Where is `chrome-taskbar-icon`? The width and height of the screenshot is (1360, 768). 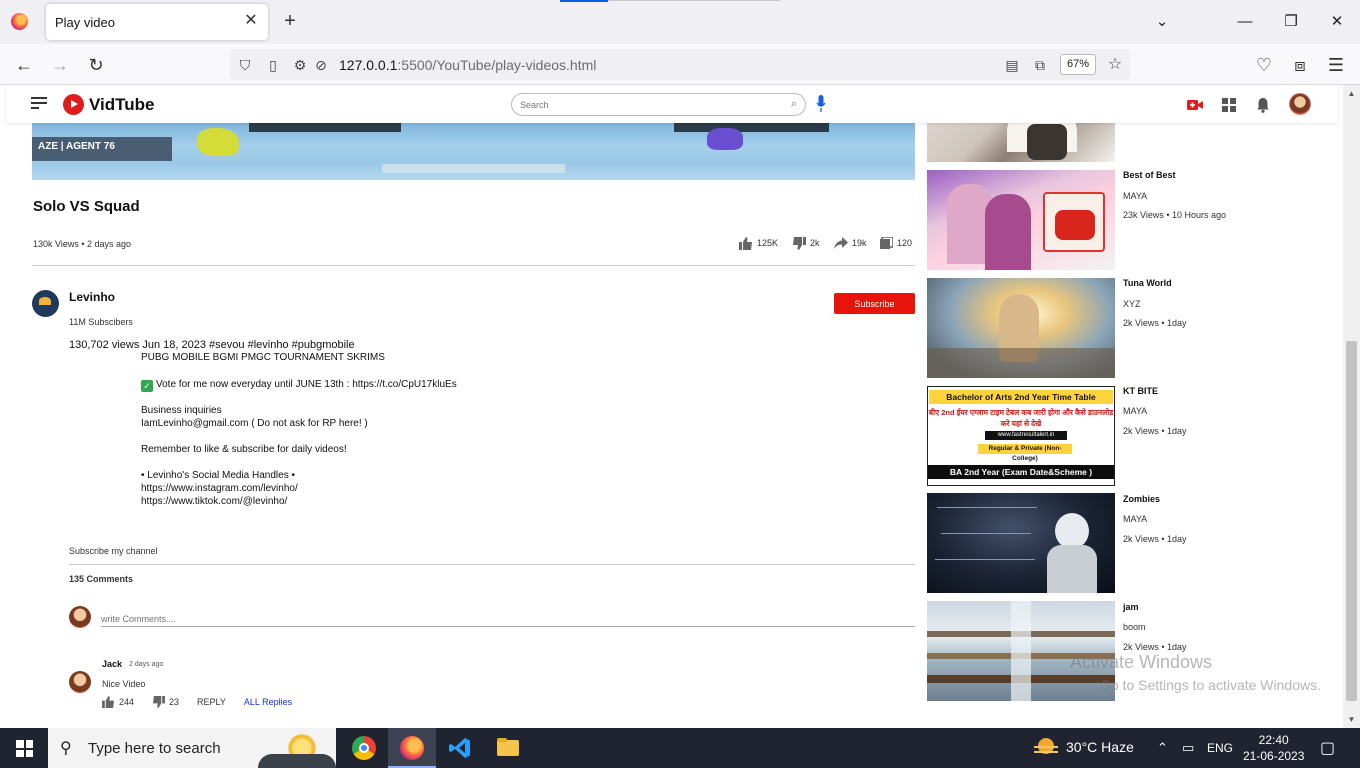
chrome-taskbar-icon is located at coordinates (364, 748).